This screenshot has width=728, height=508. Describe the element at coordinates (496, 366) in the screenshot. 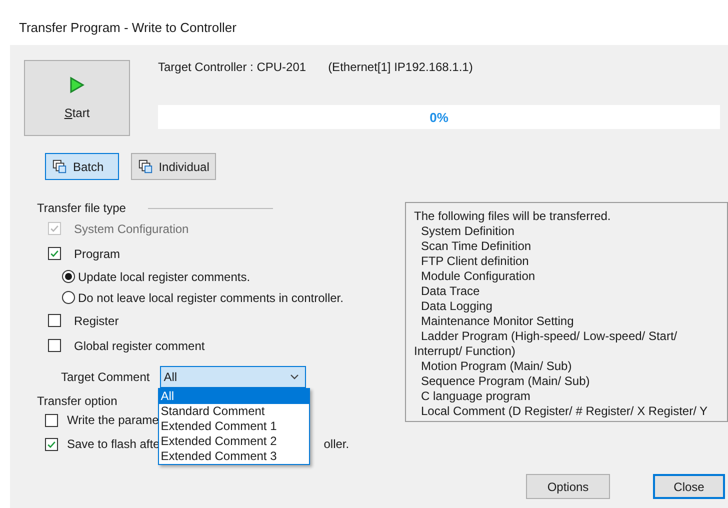

I see `file-list-item: Motion Program (Main/ Sub)` at that location.